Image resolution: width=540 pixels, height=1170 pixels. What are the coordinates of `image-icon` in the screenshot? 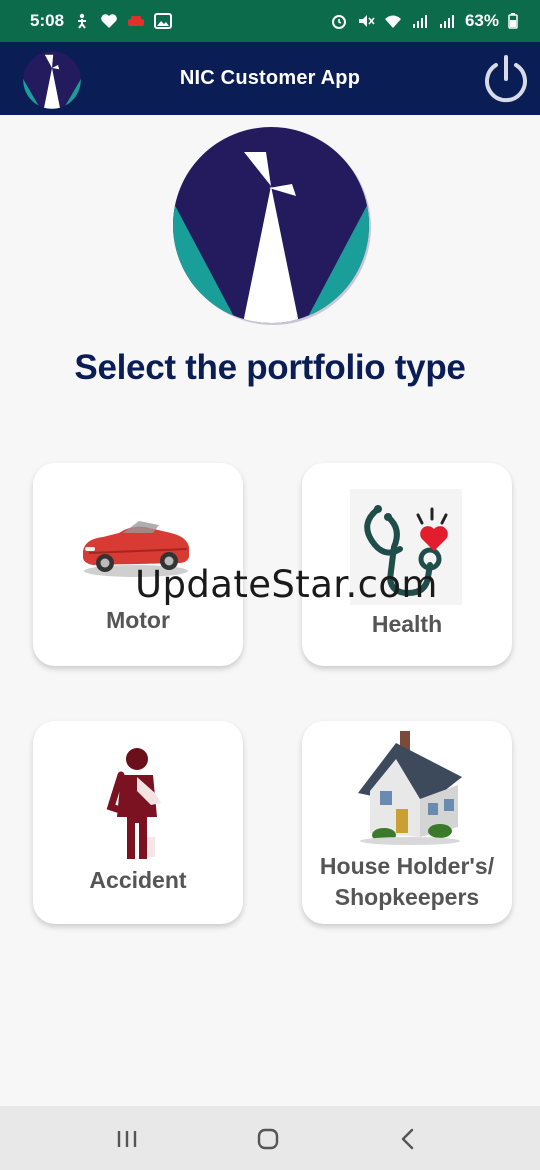 It's located at (163, 21).